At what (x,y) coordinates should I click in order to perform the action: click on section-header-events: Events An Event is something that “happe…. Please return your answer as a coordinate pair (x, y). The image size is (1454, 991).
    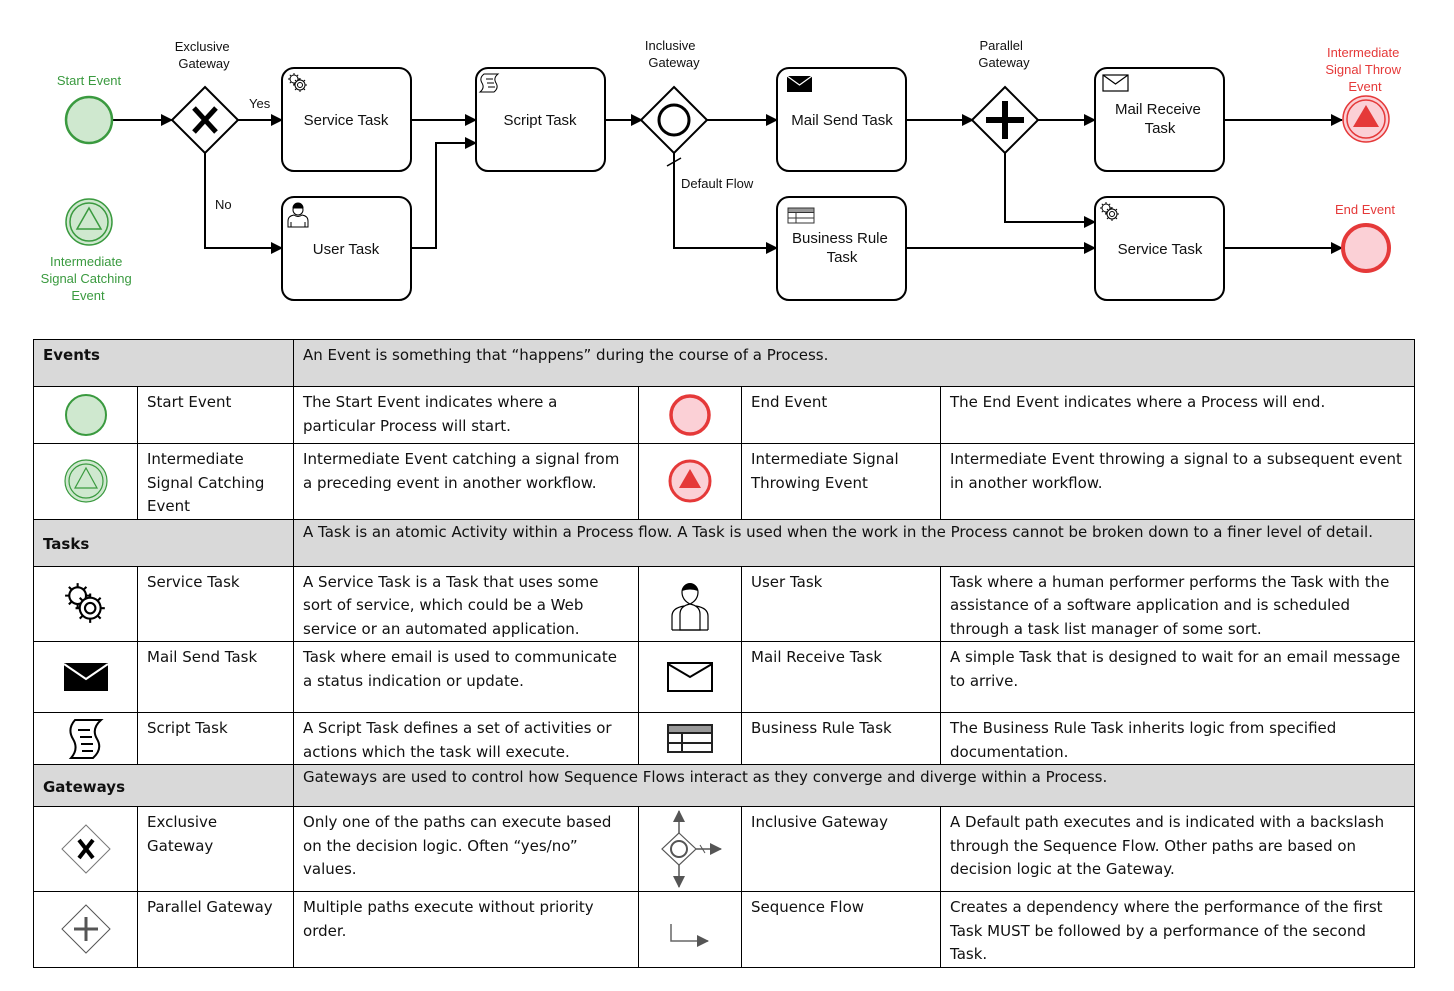
    Looking at the image, I should click on (724, 363).